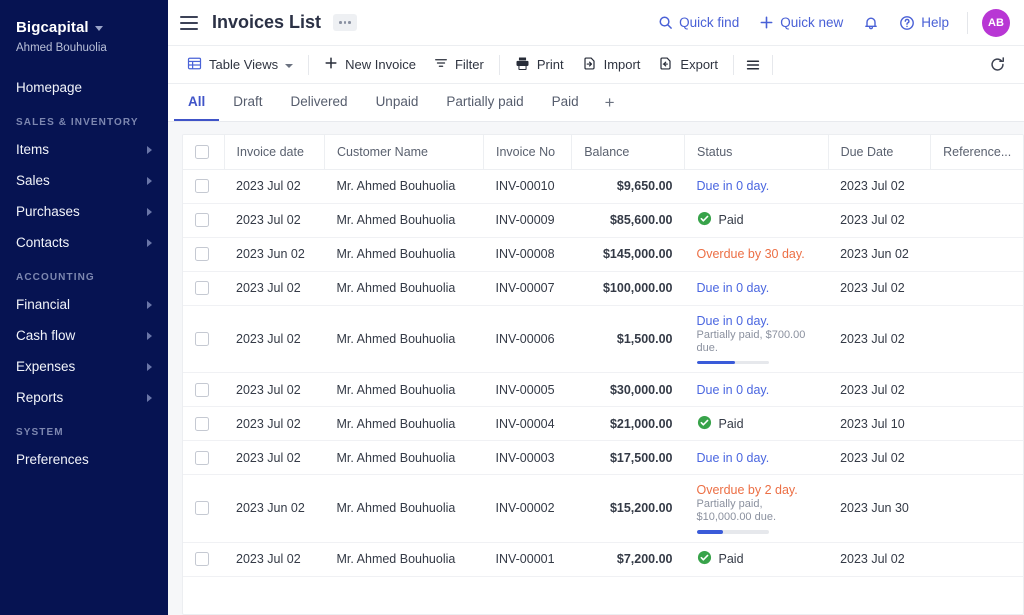  I want to click on more-options-icon, so click(345, 22).